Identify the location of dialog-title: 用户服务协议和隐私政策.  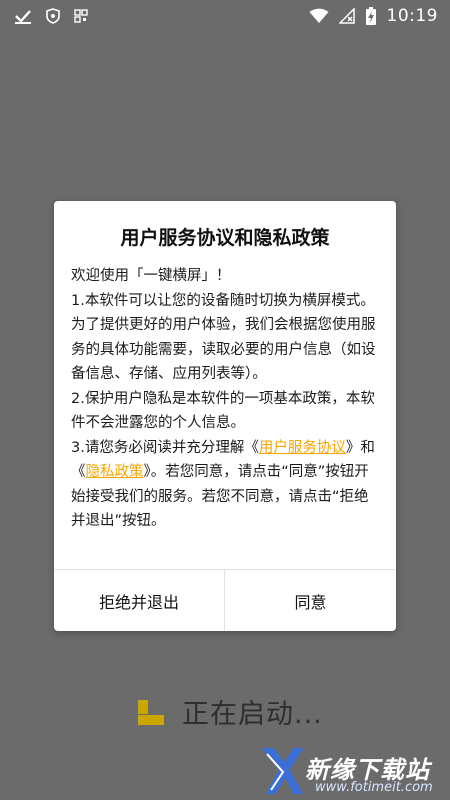
(225, 238).